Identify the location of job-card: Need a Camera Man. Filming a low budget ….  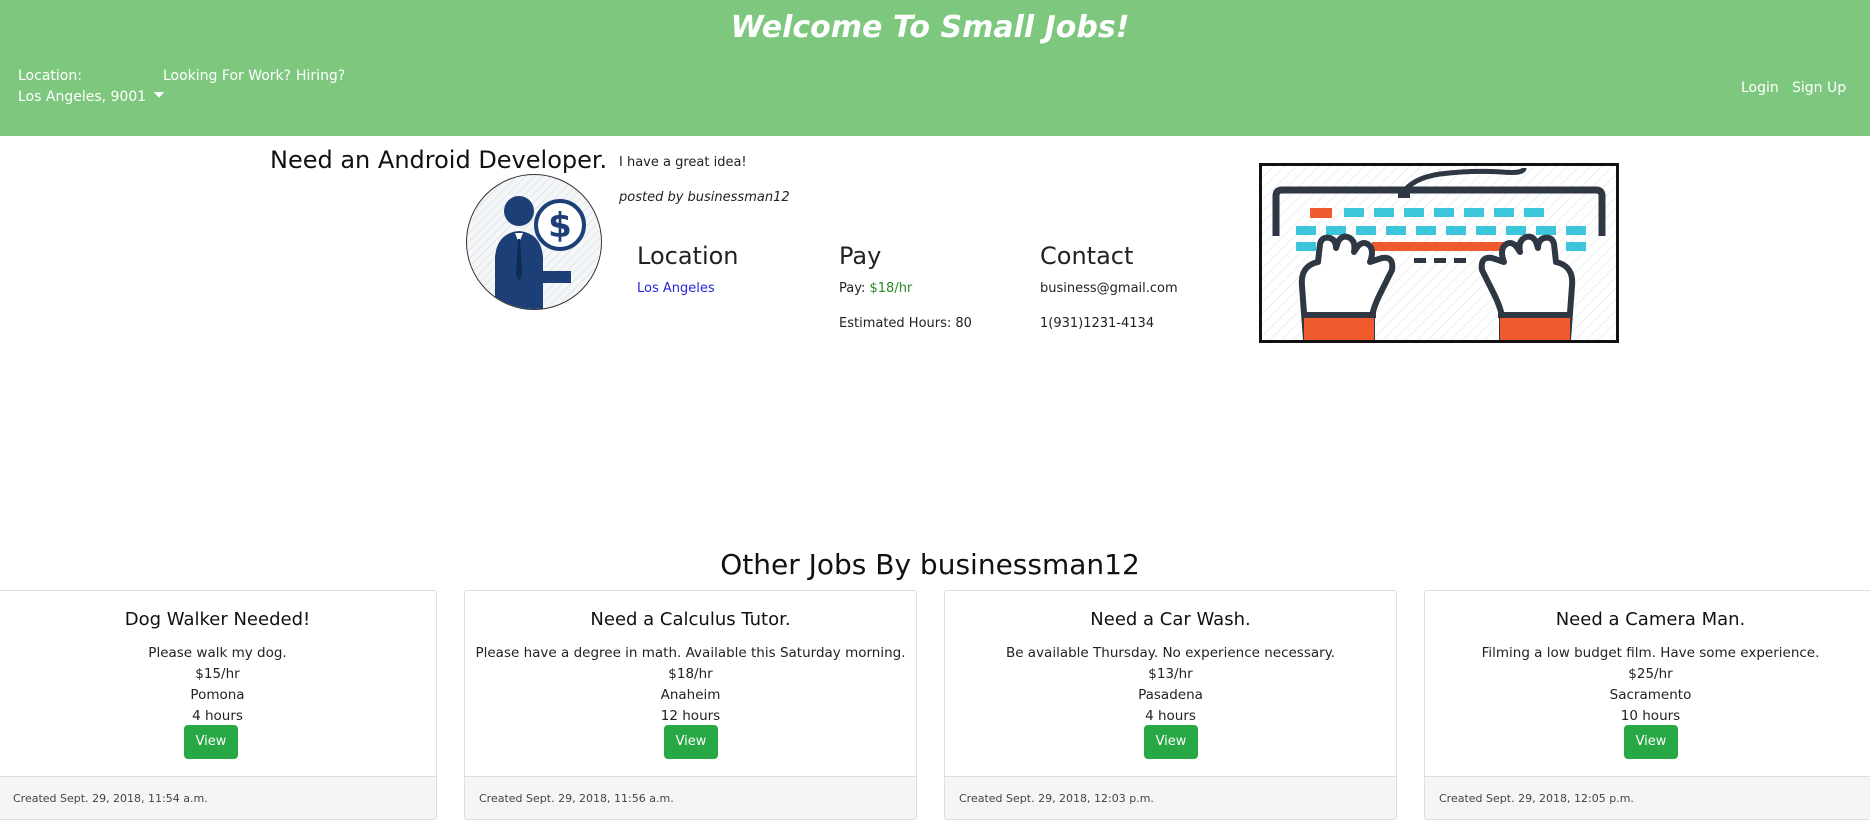
(1647, 705).